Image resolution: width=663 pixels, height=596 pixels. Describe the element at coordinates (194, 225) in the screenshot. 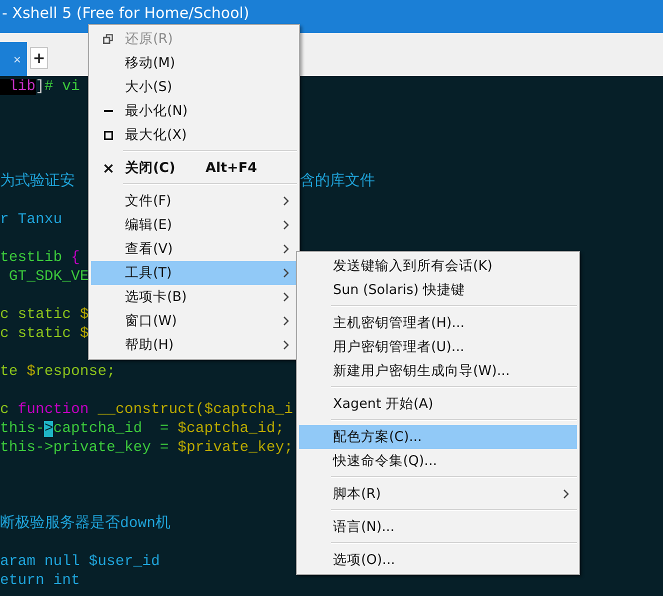

I see `menu-item: 编辑(E)` at that location.